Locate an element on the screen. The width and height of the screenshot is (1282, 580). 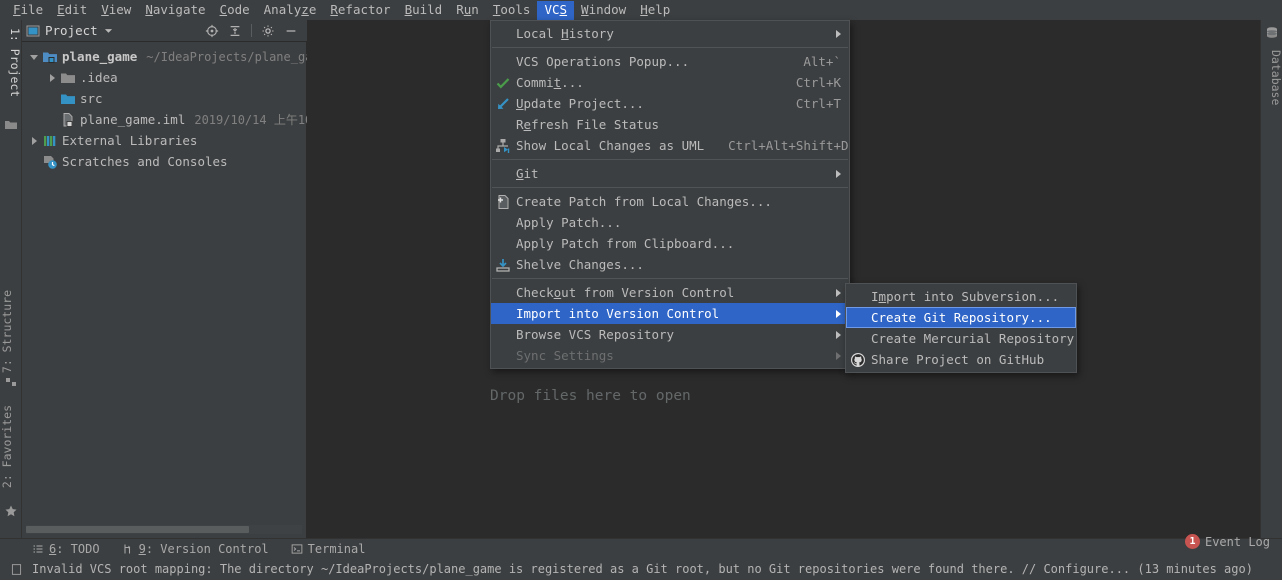
menubar-item-run: Run is located at coordinates (467, 10).